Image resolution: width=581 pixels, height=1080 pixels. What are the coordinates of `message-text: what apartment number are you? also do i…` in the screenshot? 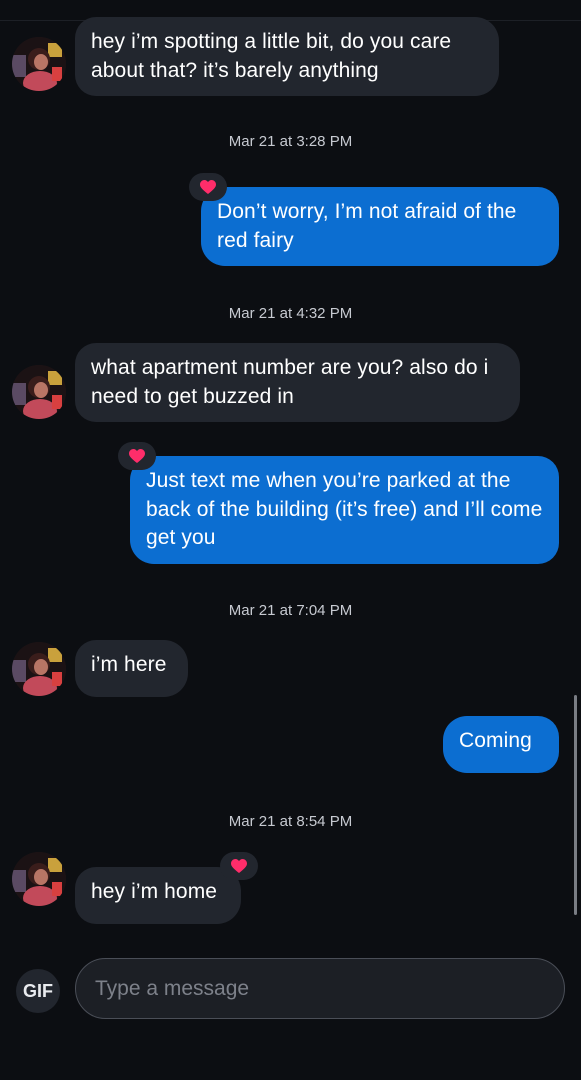 It's located at (290, 382).